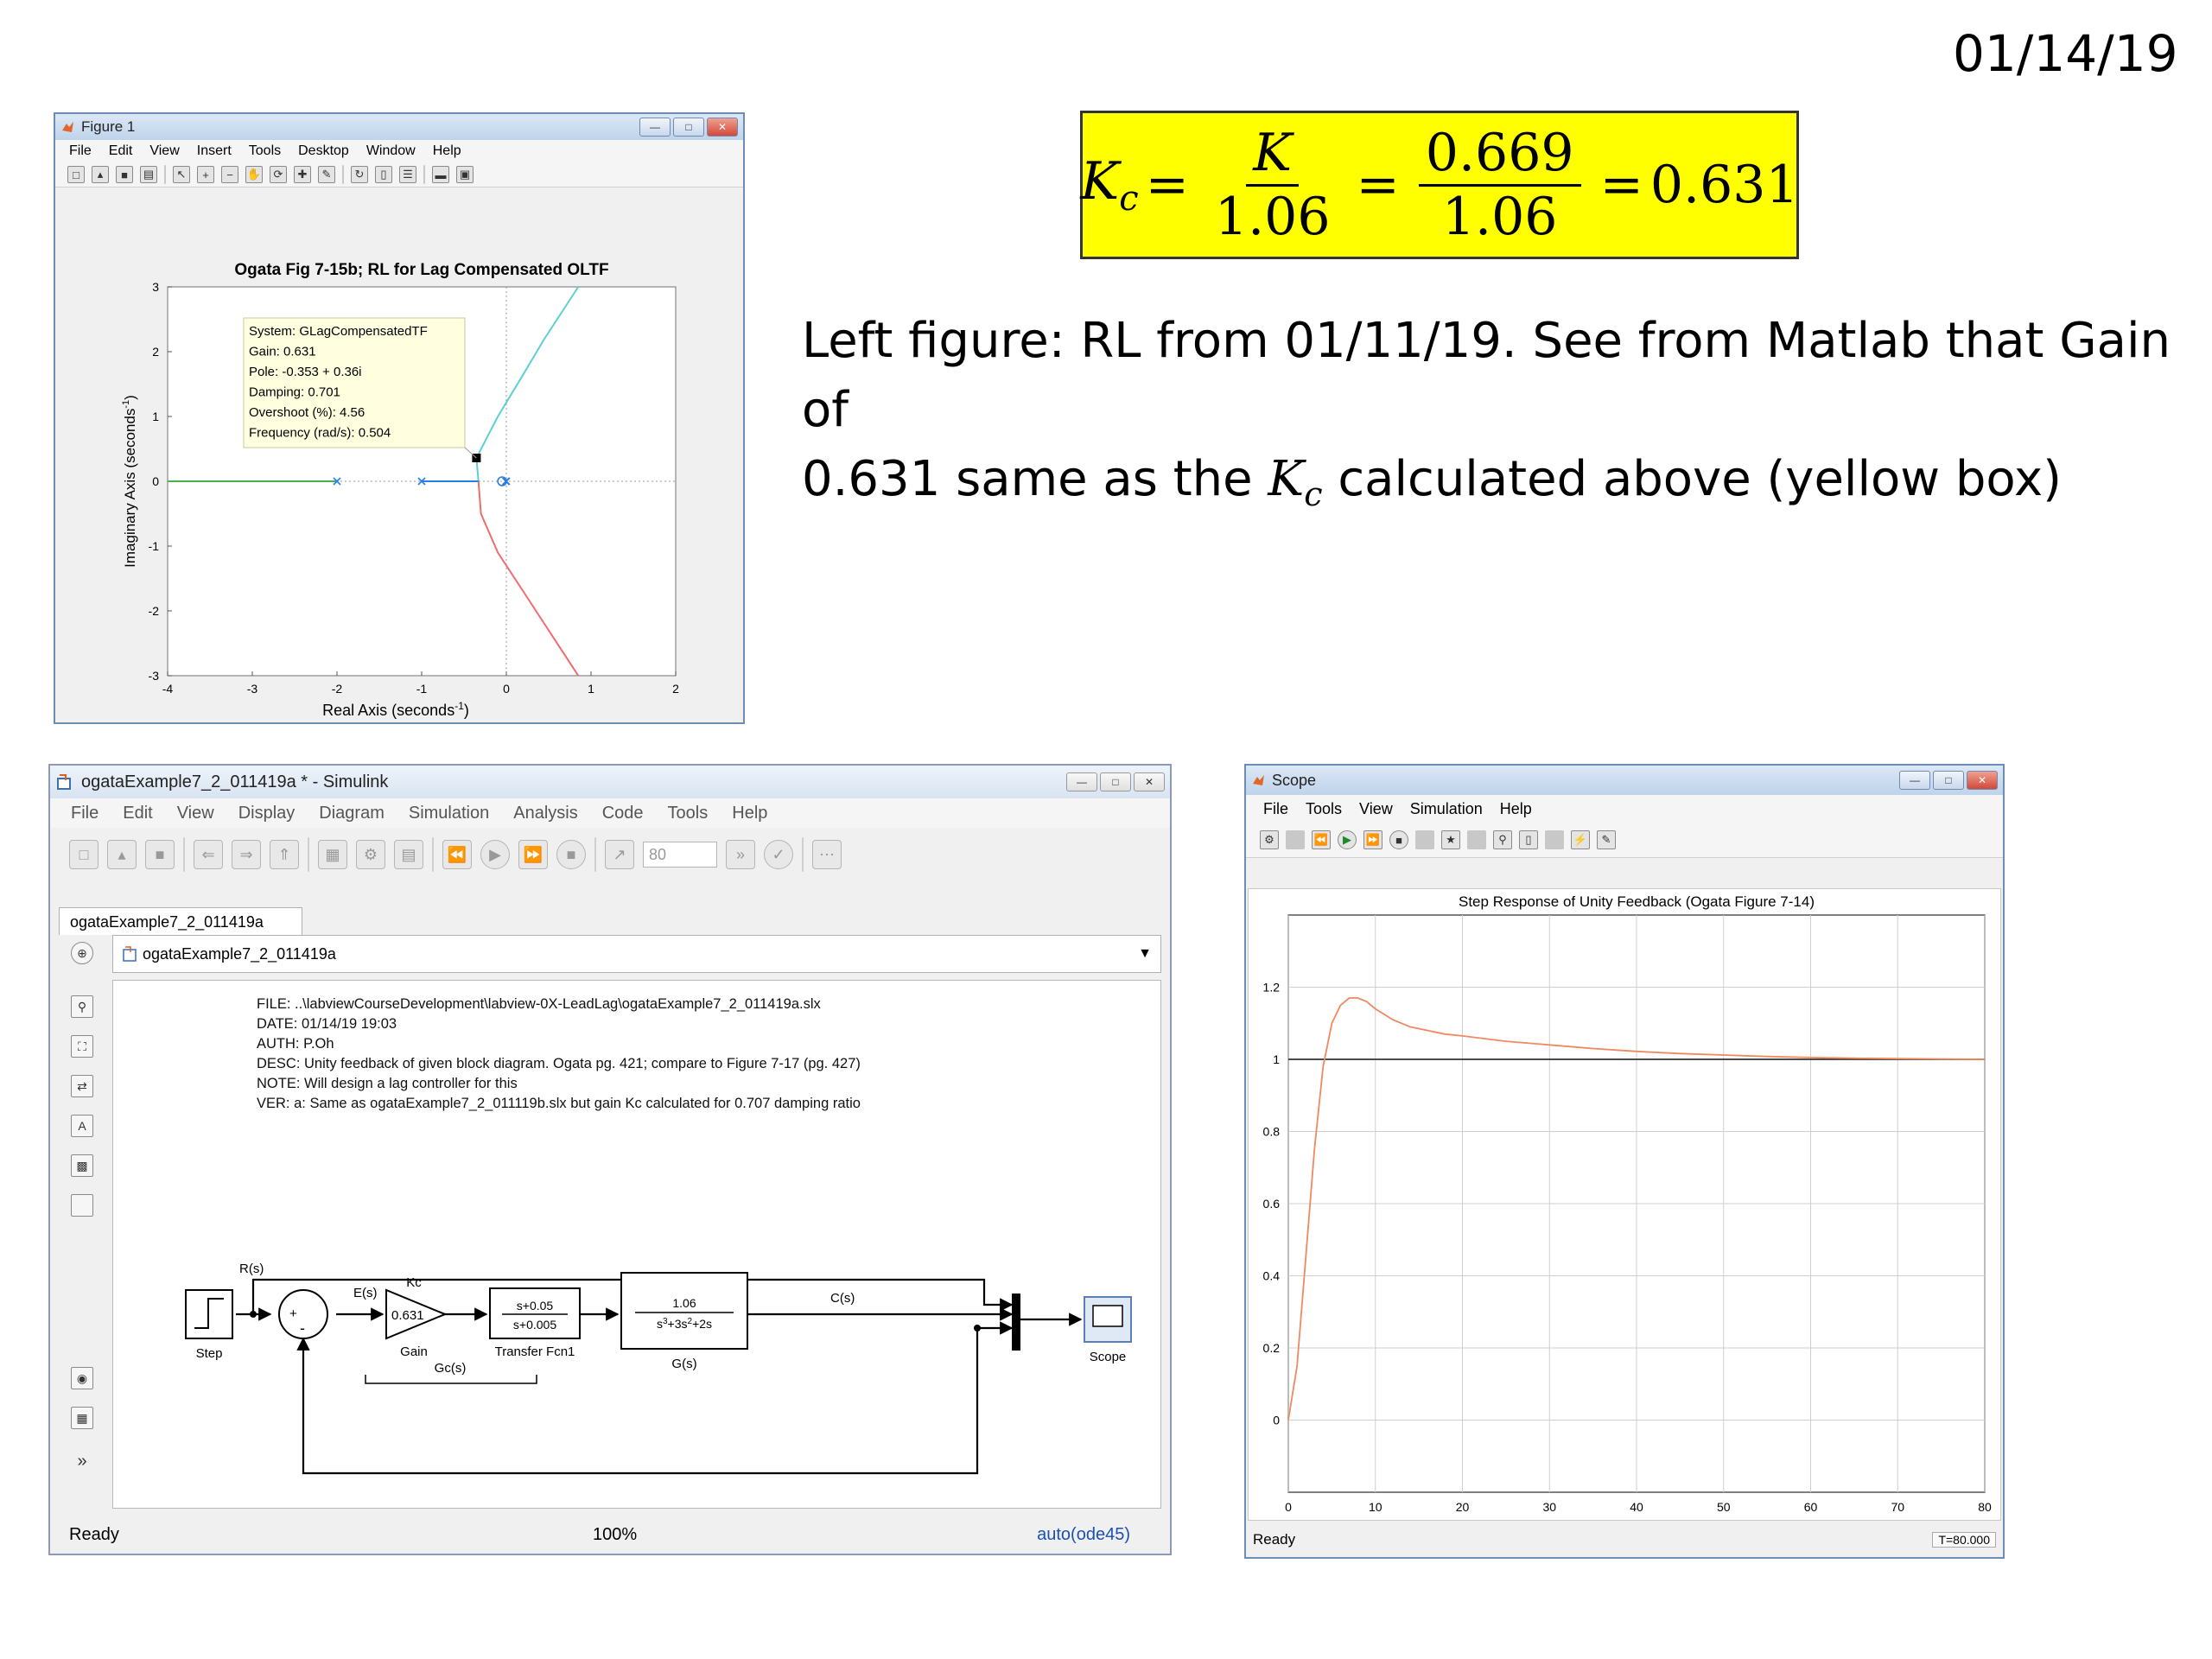  What do you see at coordinates (100, 174) in the screenshot?
I see `open-file-icon: ▴` at bounding box center [100, 174].